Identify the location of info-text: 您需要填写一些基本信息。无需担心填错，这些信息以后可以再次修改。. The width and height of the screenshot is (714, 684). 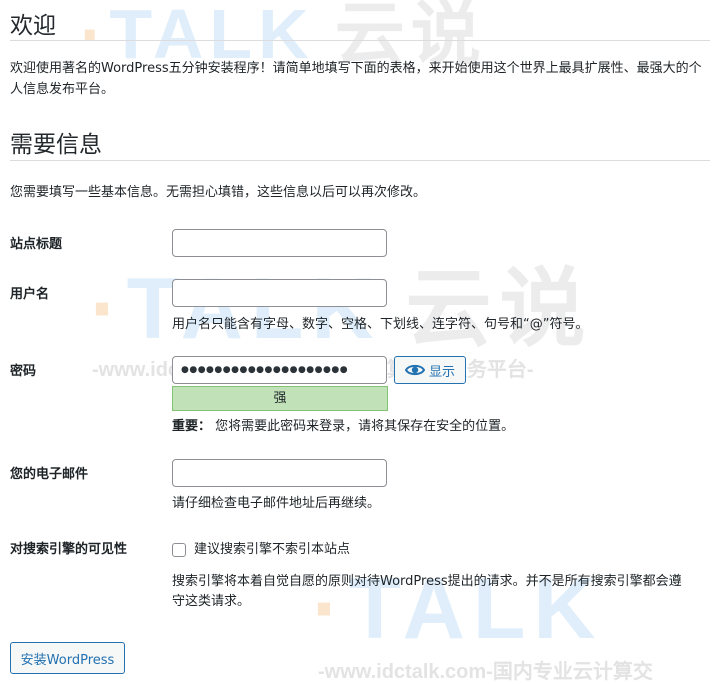
(218, 192).